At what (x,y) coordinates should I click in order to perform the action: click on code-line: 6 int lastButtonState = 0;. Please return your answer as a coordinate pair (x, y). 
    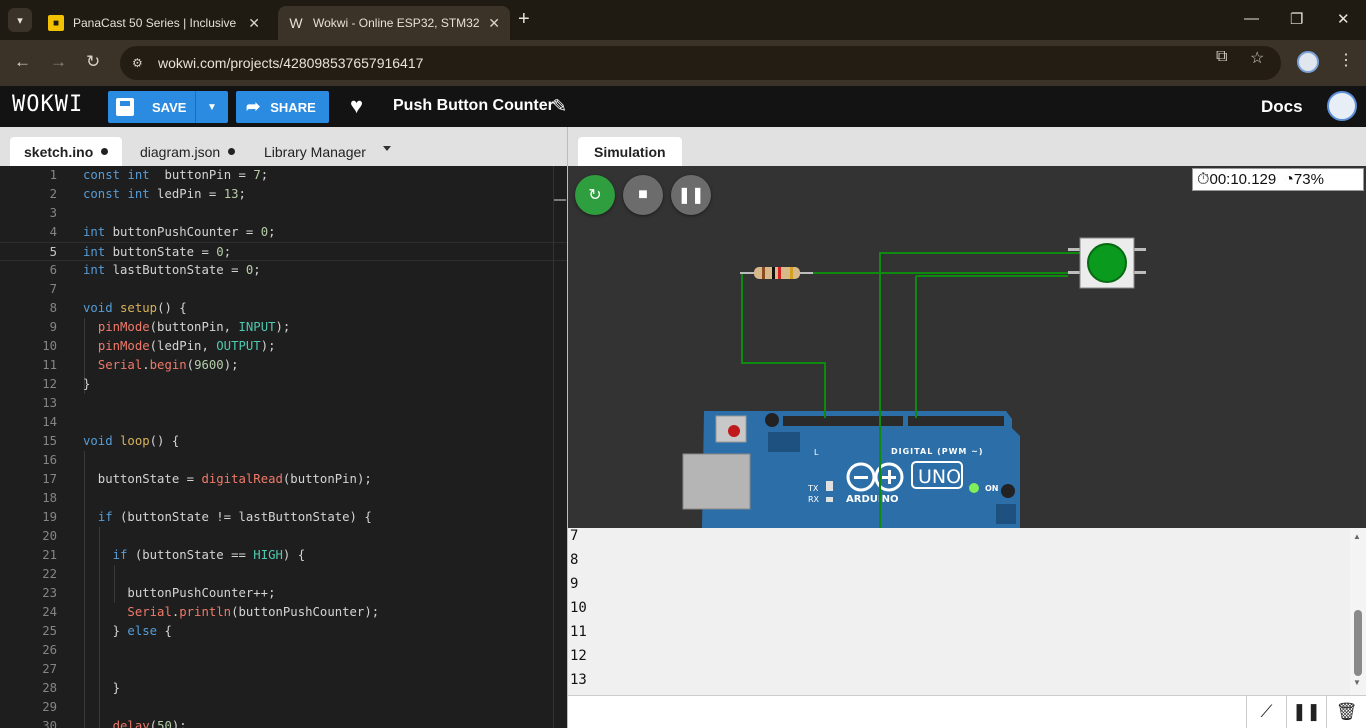
    Looking at the image, I should click on (283, 270).